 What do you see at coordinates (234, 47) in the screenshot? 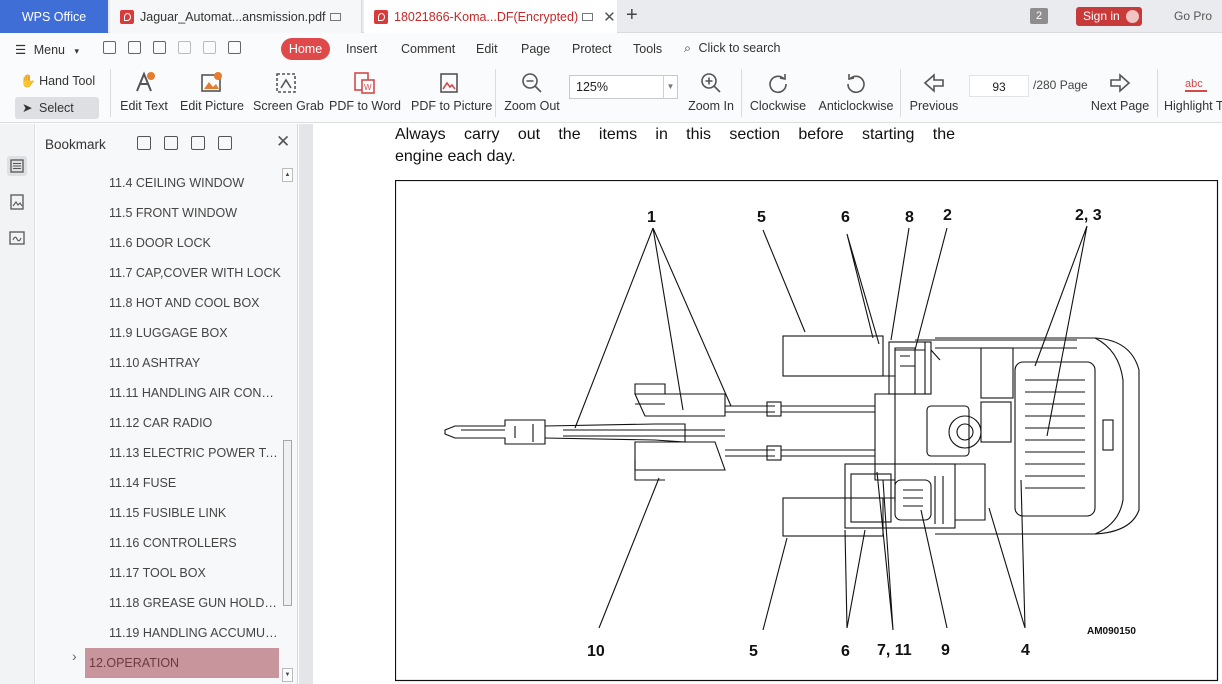
I see `export-icon` at bounding box center [234, 47].